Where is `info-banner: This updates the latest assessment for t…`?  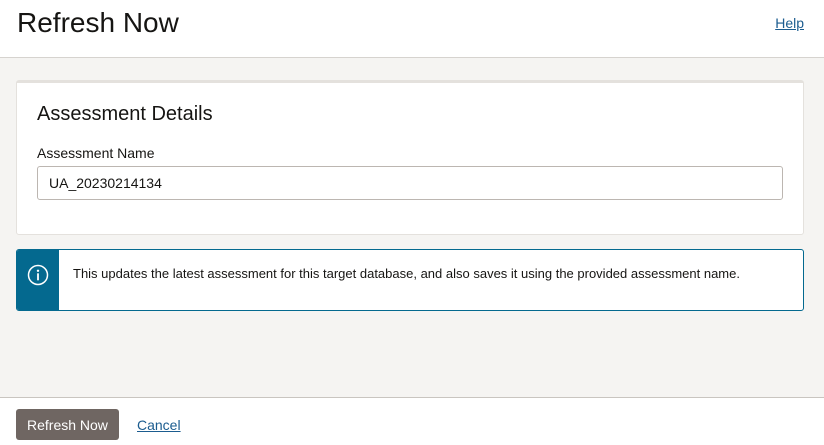 info-banner: This updates the latest assessment for t… is located at coordinates (410, 280).